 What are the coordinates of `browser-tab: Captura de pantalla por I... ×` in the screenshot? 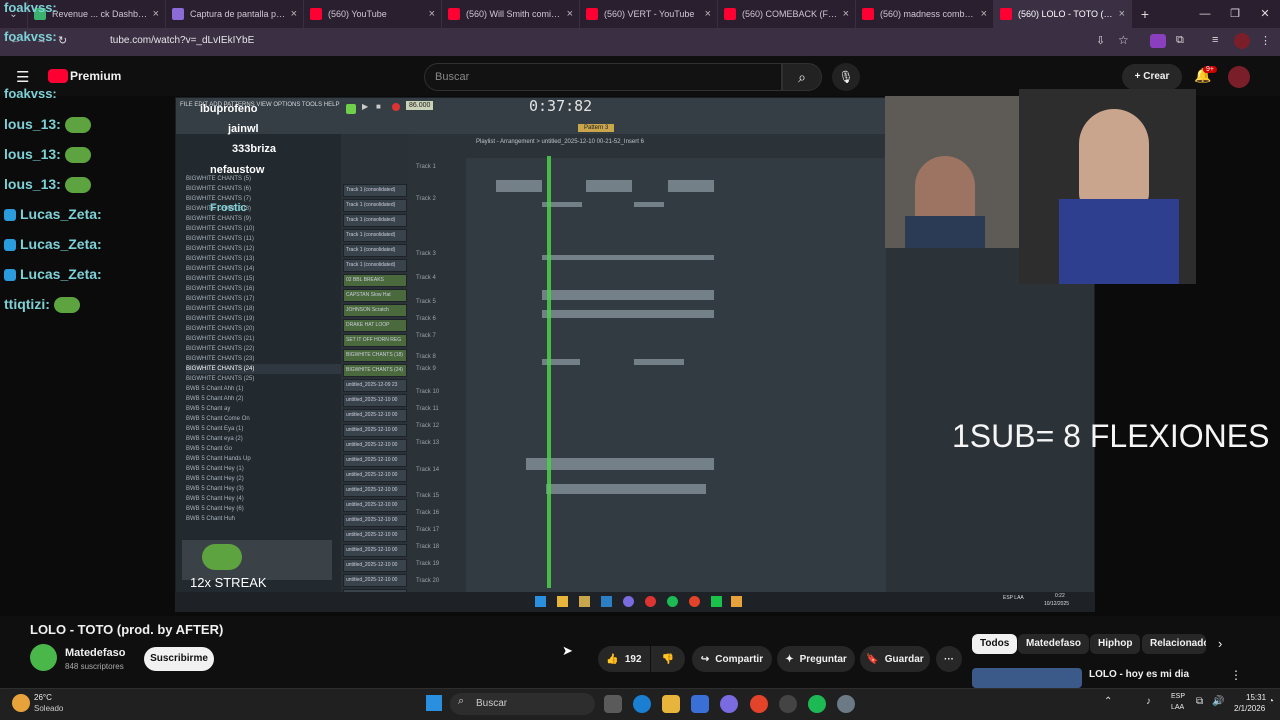 It's located at (235, 14).